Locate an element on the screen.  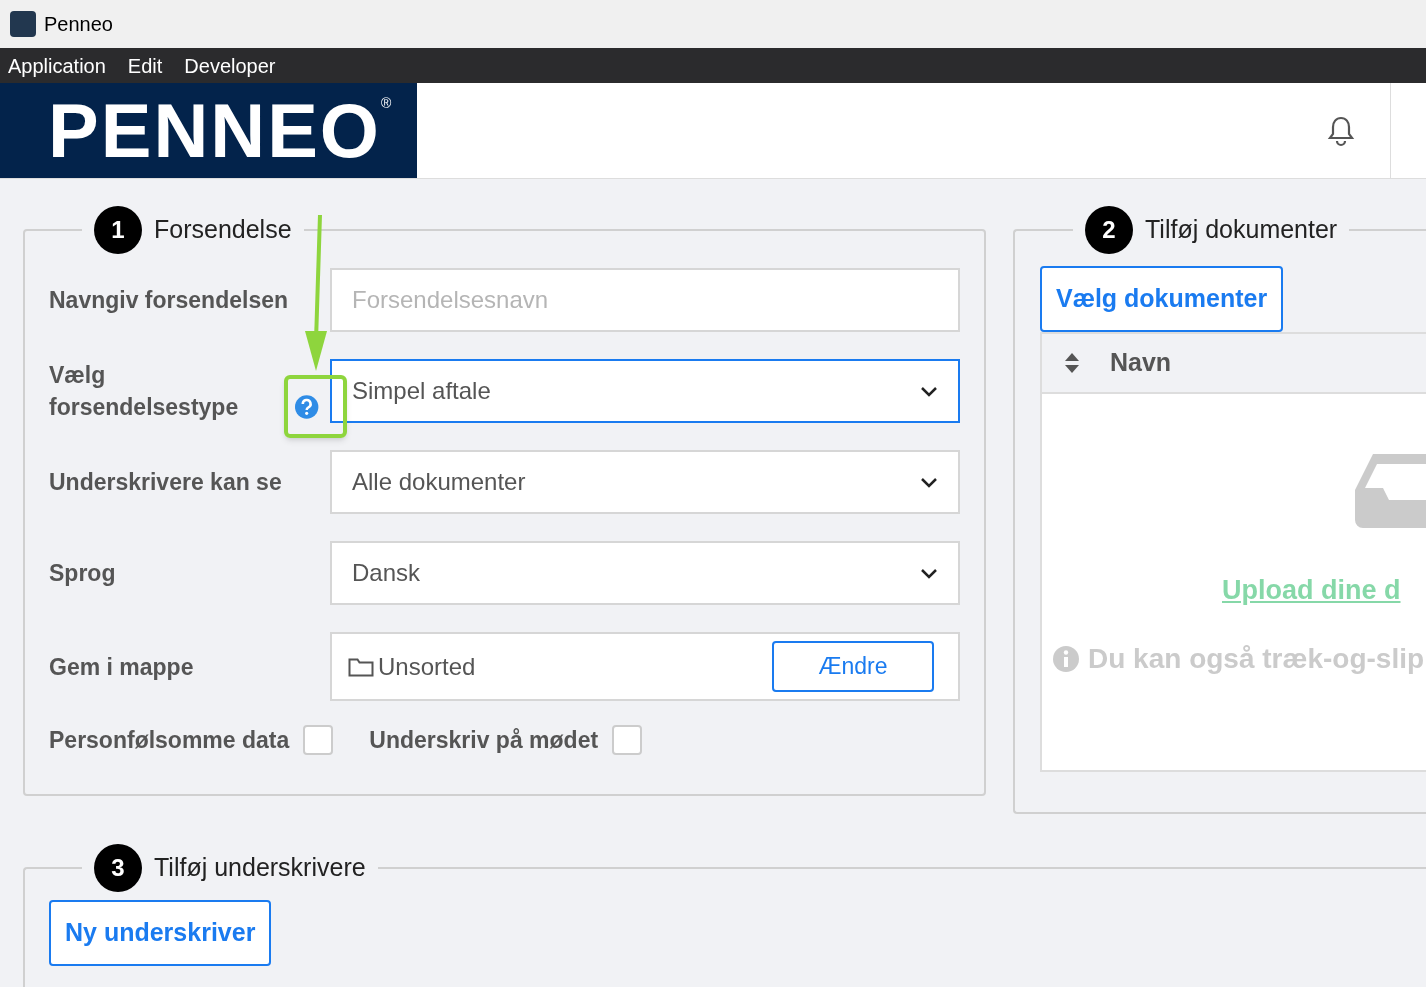
field-label: Vælg forsendelsestype is located at coordinates (144, 391).